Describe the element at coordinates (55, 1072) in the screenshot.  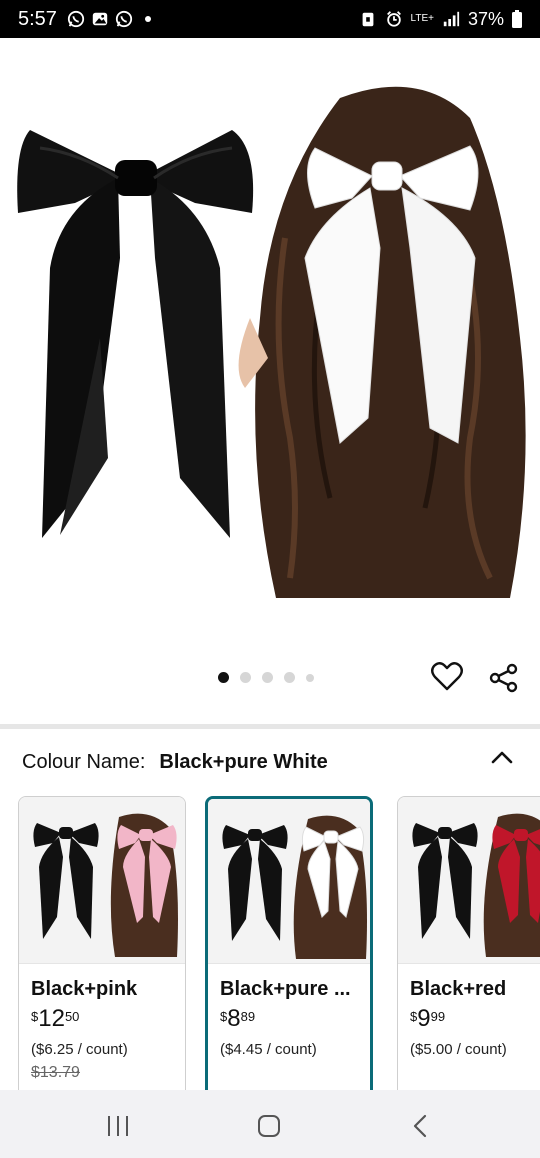
I see `variant-list-price: $13.79` at that location.